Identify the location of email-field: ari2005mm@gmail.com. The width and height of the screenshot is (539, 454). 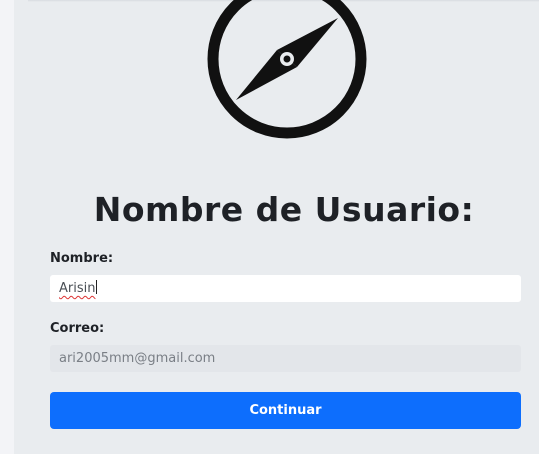
(285, 358).